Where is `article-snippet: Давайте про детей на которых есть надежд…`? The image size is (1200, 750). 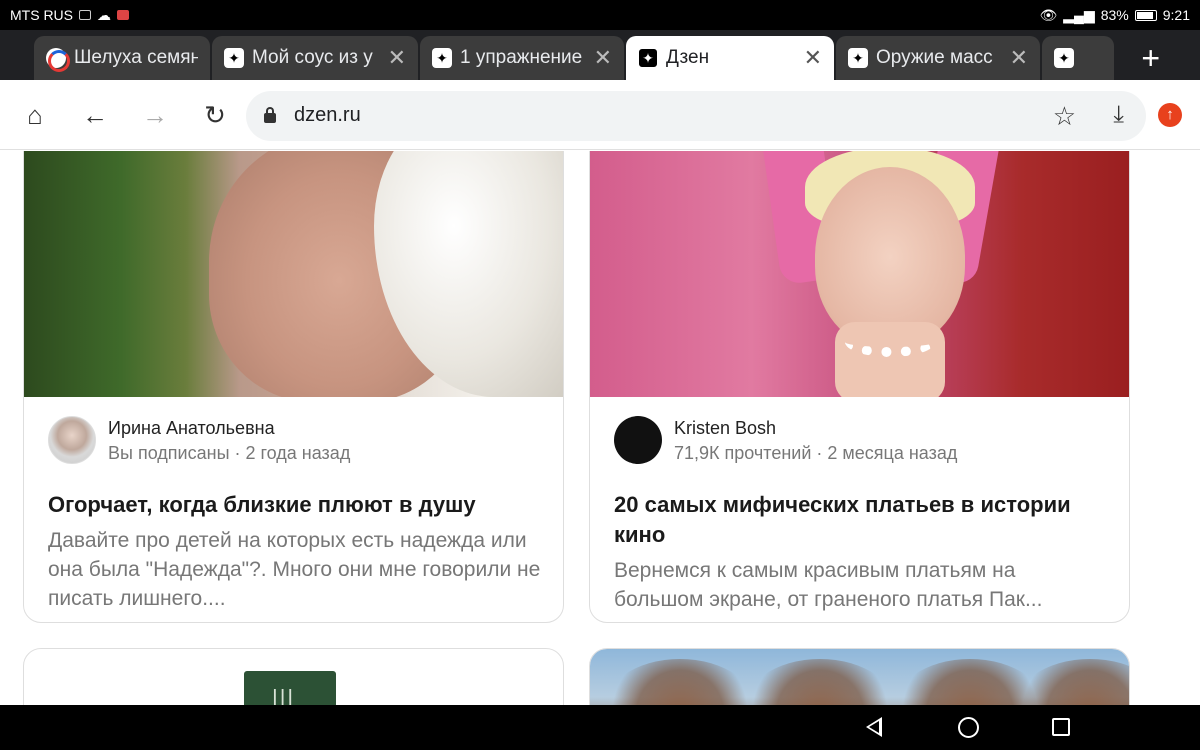
article-snippet: Давайте про детей на которых есть надежд… is located at coordinates (294, 569).